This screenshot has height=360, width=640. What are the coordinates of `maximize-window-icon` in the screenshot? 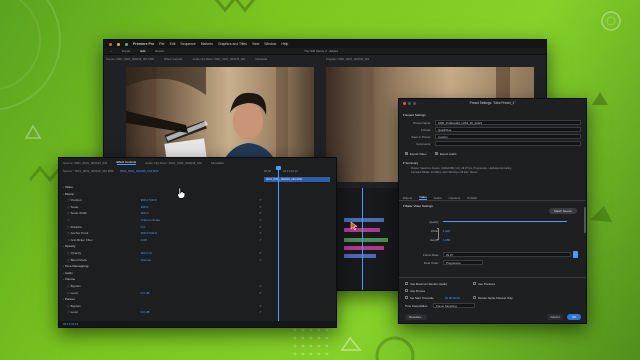 It's located at (126, 44).